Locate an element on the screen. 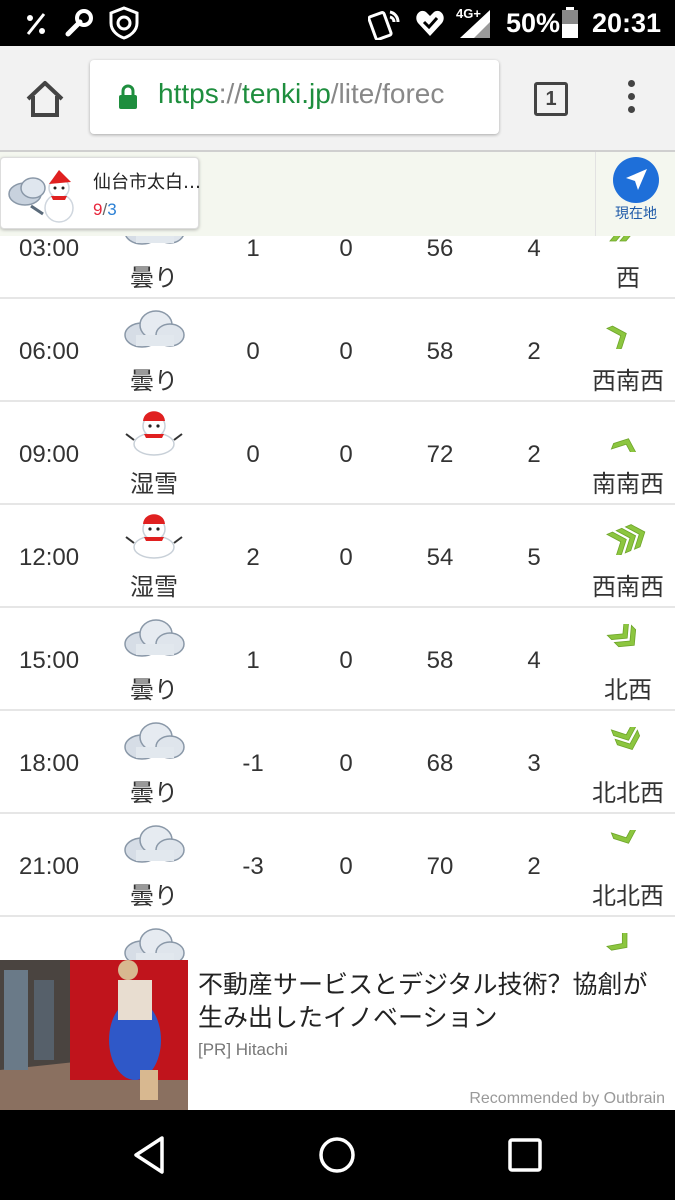 The height and width of the screenshot is (1200, 675). row-wind-direction: 西南西 is located at coordinates (628, 587).